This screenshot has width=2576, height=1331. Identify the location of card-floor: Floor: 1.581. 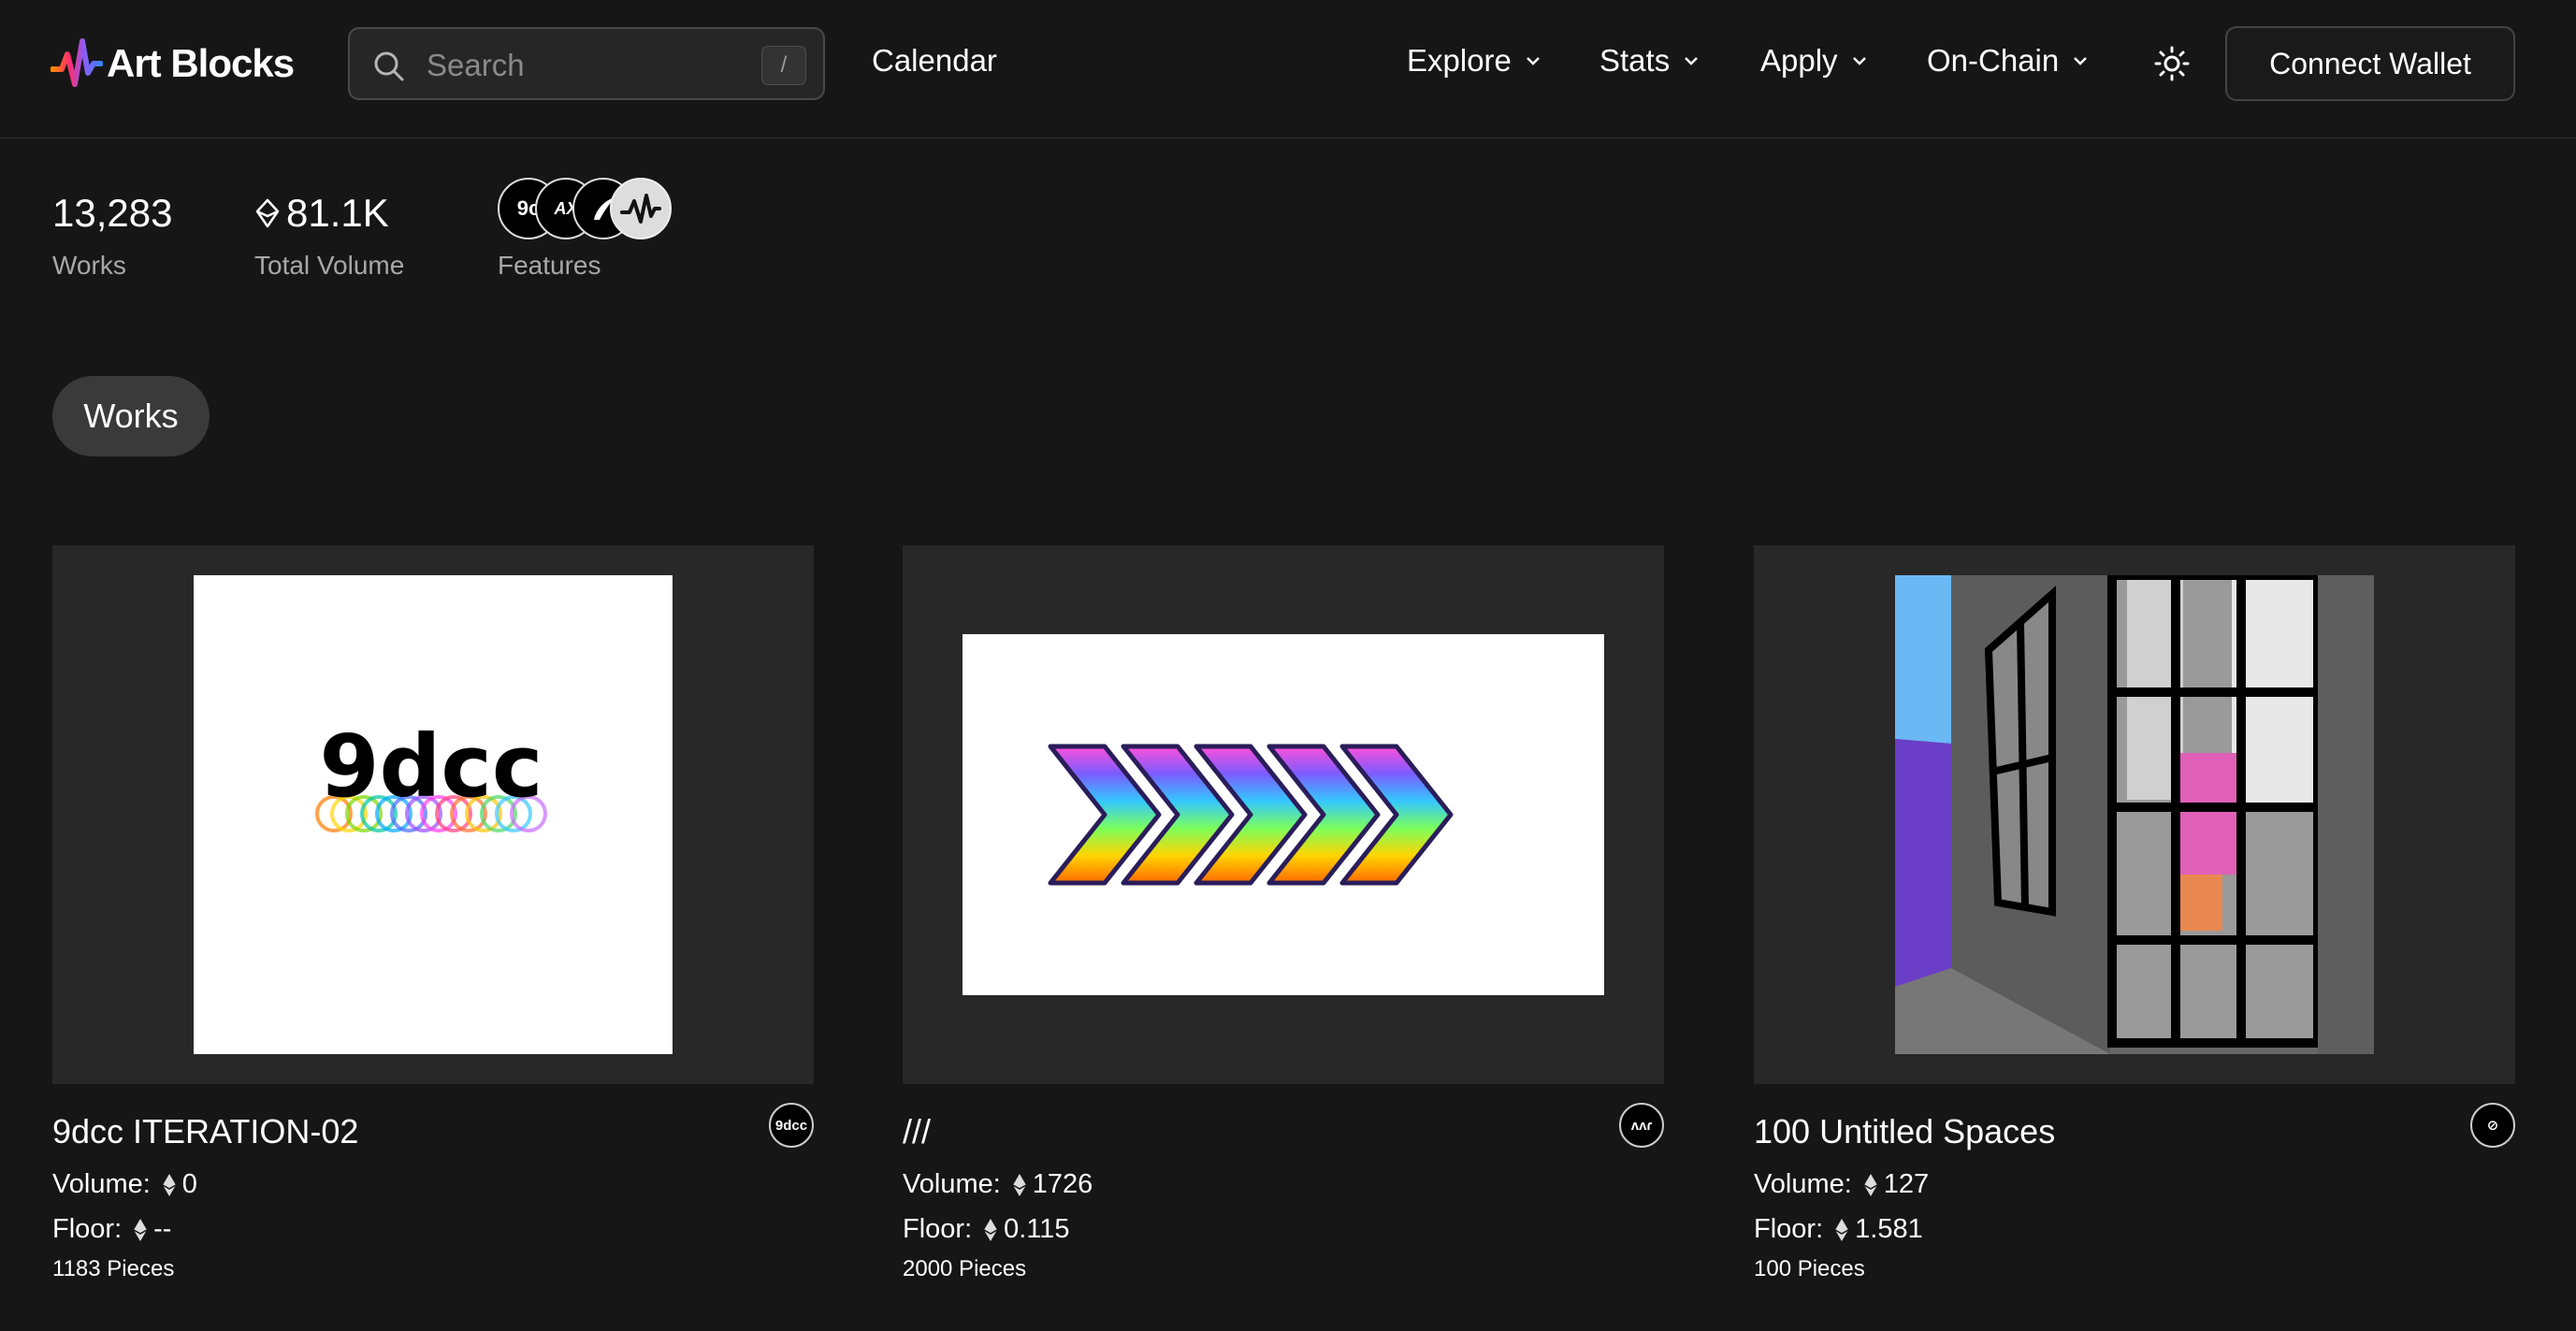
(1838, 1229).